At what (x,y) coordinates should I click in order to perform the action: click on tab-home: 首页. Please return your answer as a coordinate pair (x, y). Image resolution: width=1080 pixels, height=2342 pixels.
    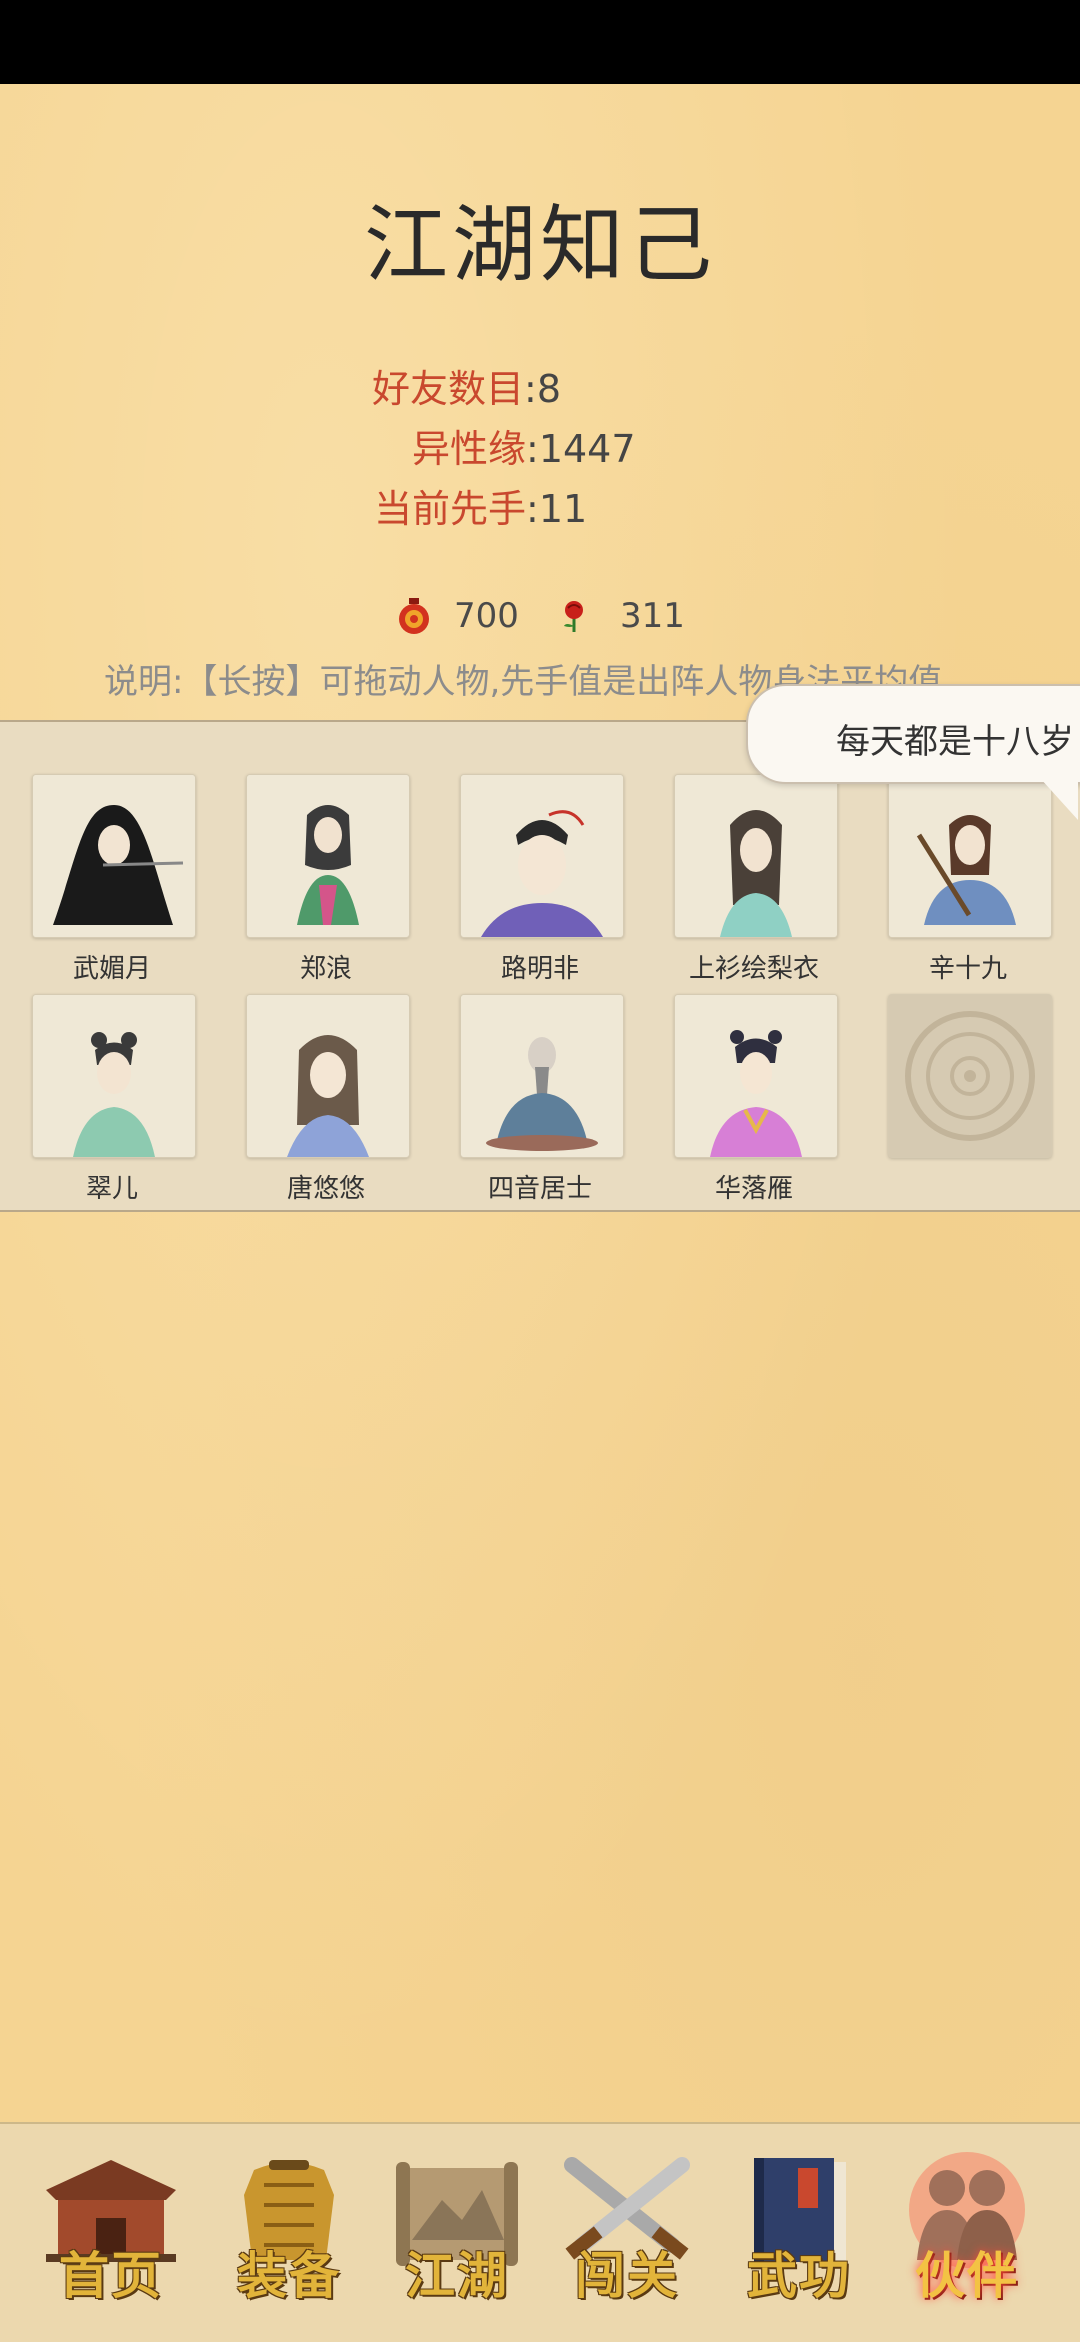
    Looking at the image, I should click on (111, 2230).